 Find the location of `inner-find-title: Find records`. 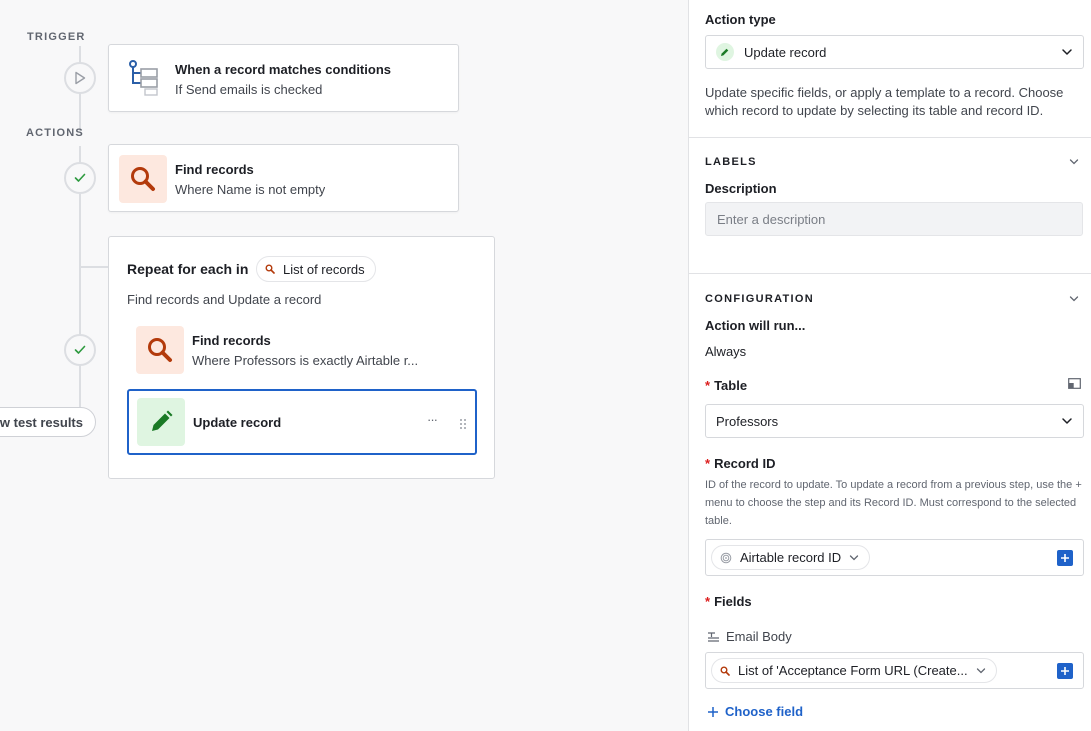

inner-find-title: Find records is located at coordinates (231, 340).